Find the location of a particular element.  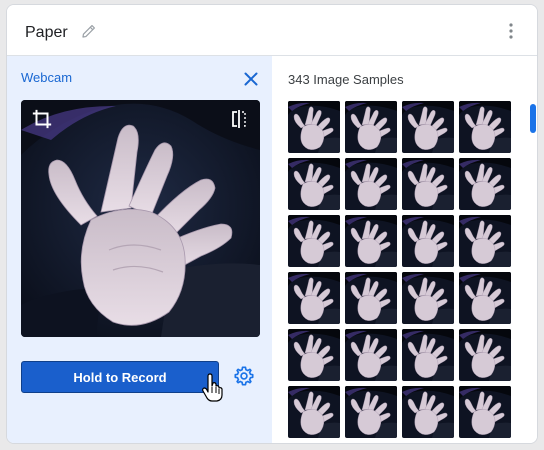

samples-count-label: 343 Image Samples is located at coordinates (346, 79).